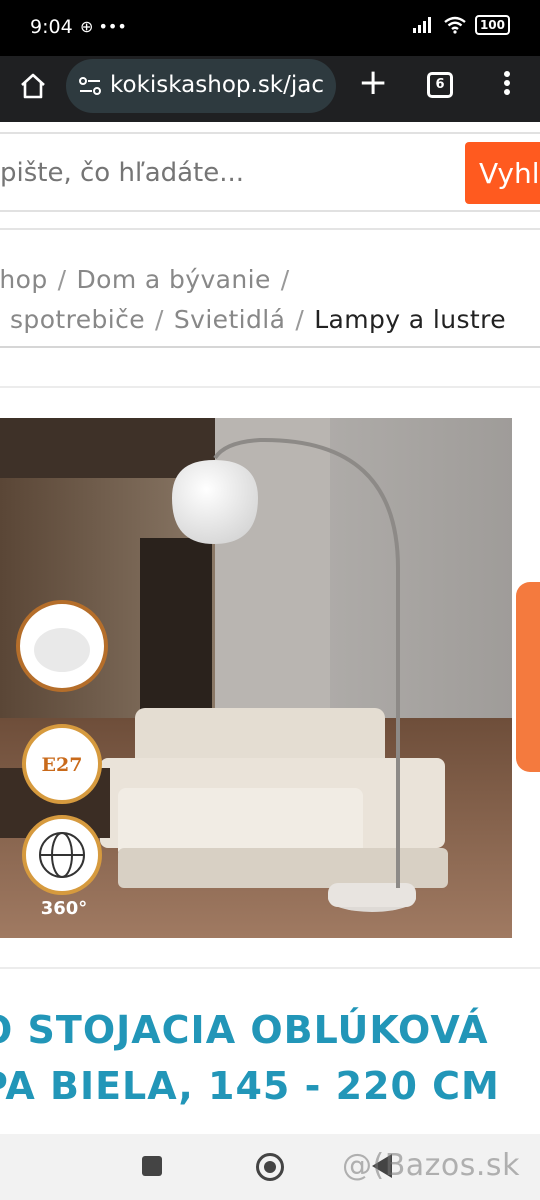 The height and width of the screenshot is (1200, 540). What do you see at coordinates (410, 319) in the screenshot?
I see `breadcrumb-current: Lampy a lustre` at bounding box center [410, 319].